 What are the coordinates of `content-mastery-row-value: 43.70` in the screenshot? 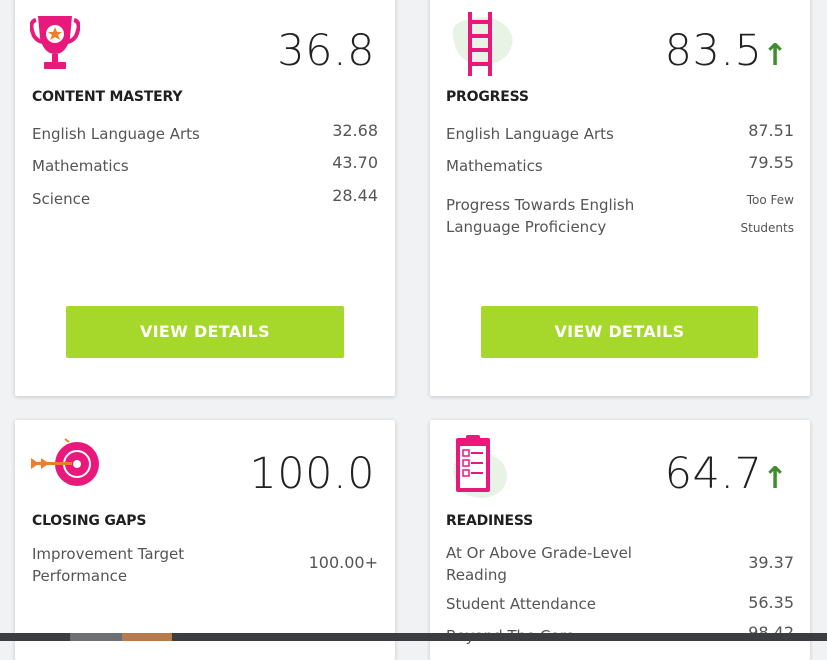 It's located at (355, 162).